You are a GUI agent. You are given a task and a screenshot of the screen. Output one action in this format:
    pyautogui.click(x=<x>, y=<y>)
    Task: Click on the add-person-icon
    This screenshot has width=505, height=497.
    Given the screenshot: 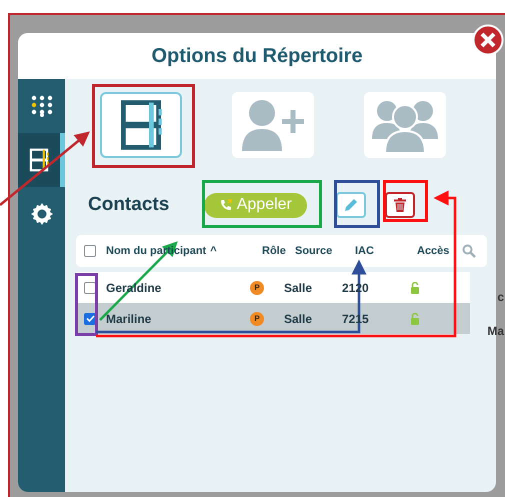 What is the action you would take?
    pyautogui.click(x=273, y=125)
    